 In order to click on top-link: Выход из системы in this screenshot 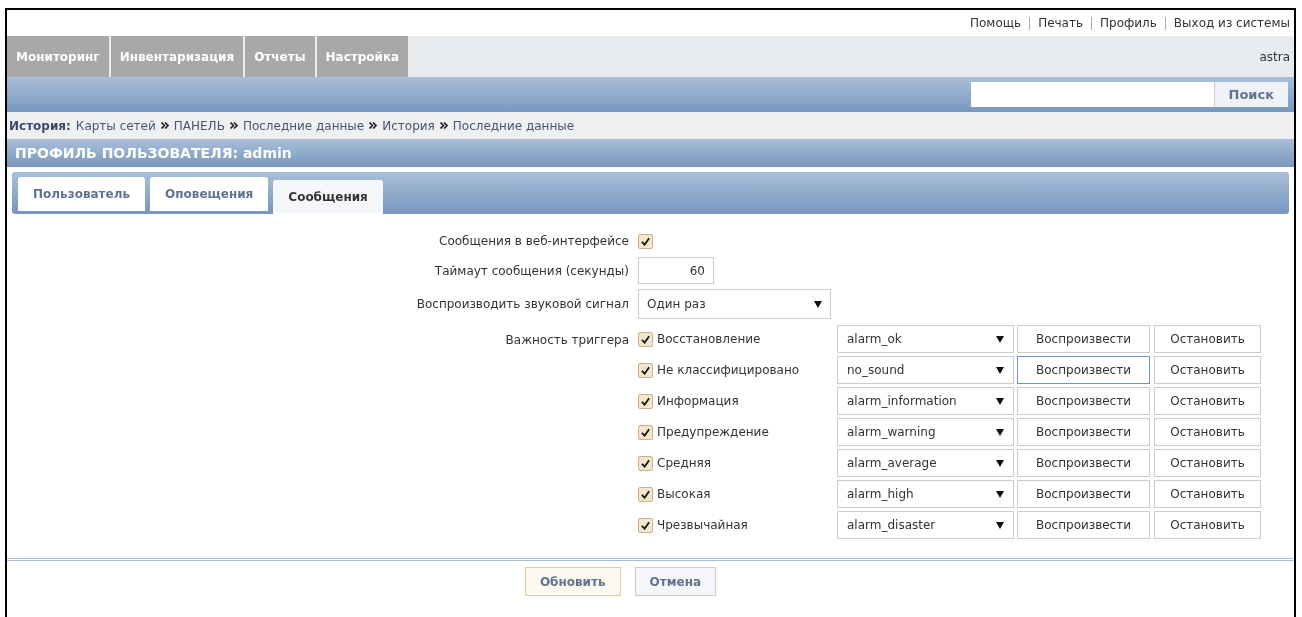, I will do `click(1231, 23)`.